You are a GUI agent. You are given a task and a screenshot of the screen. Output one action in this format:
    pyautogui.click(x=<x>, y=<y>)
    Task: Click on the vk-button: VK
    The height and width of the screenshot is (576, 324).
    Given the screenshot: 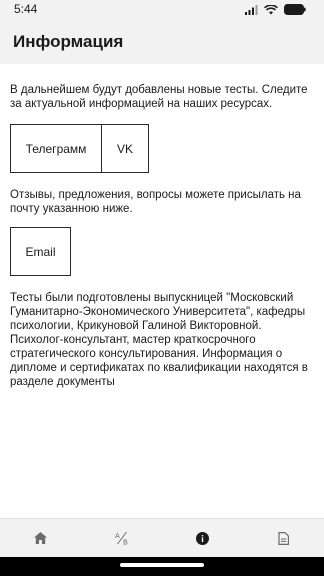 What is the action you would take?
    pyautogui.click(x=125, y=148)
    